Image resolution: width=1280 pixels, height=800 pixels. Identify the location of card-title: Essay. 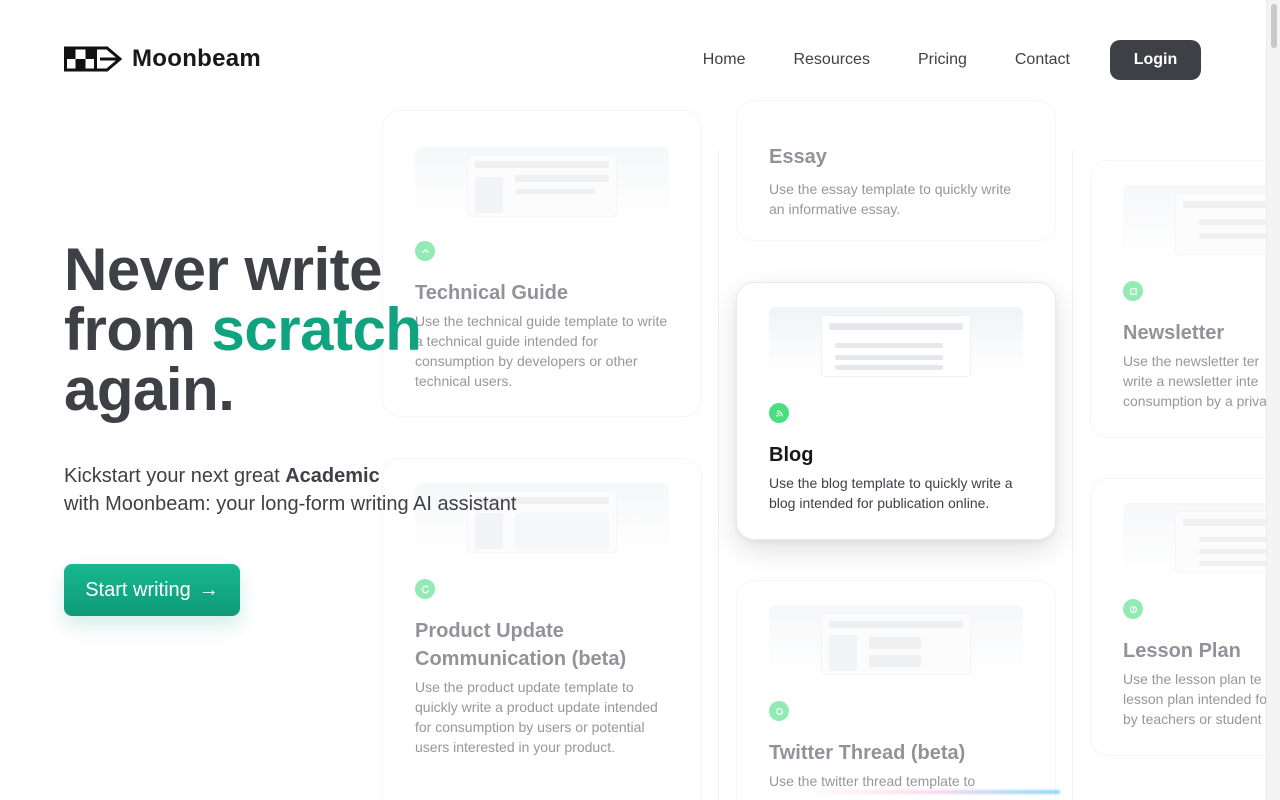
(798, 157).